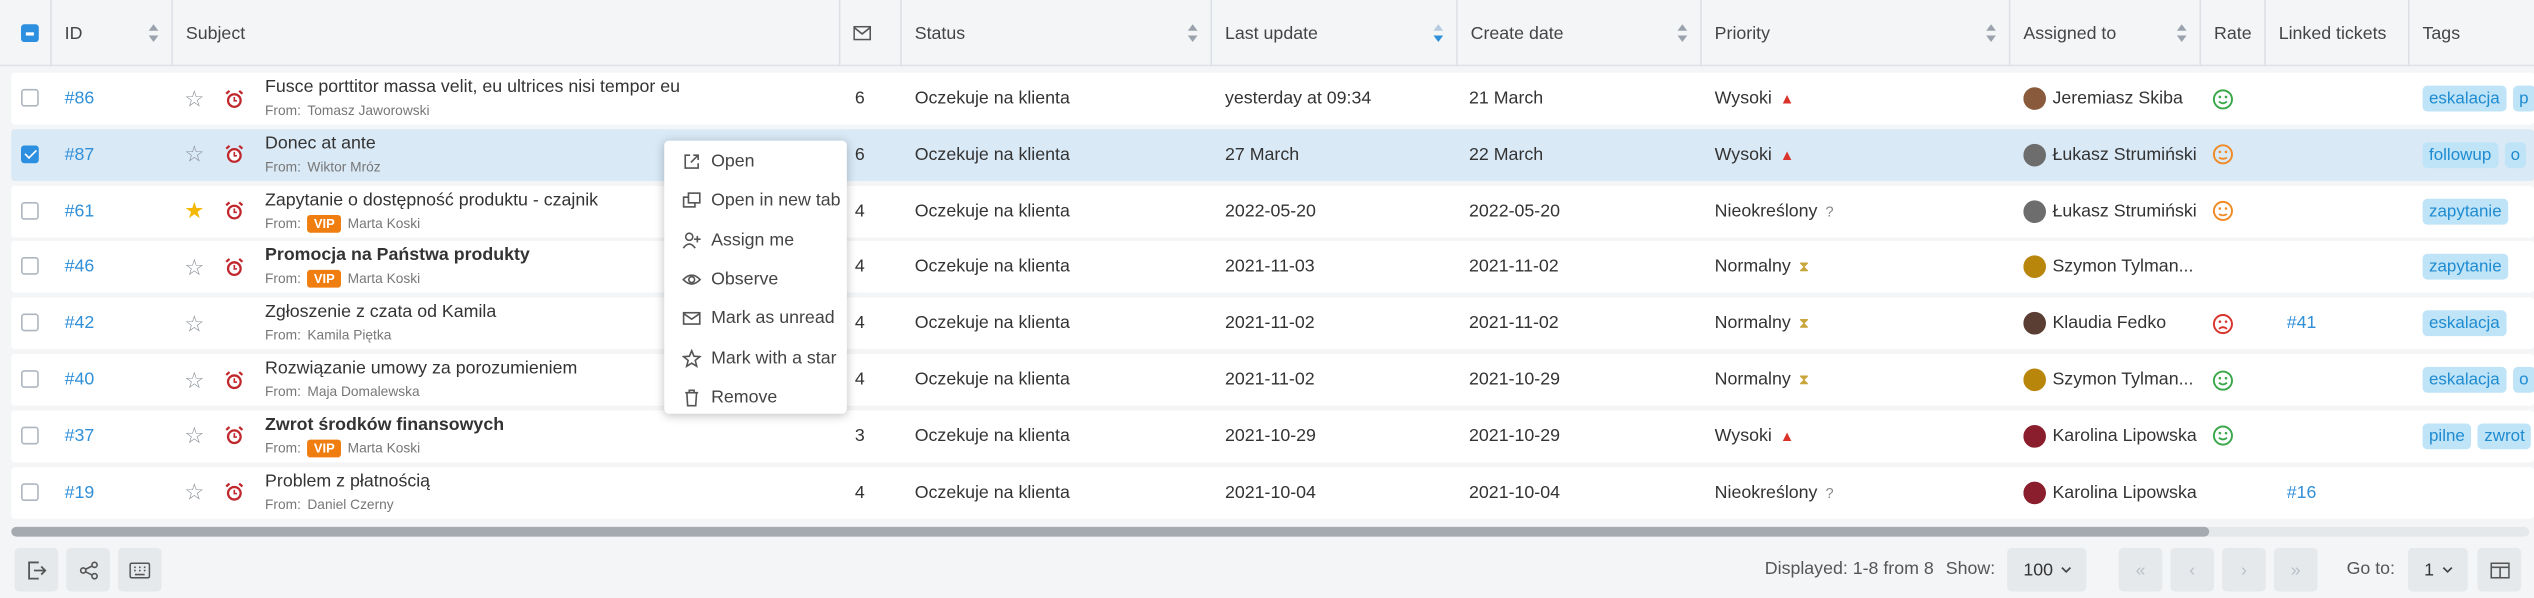 Image resolution: width=2534 pixels, height=598 pixels. I want to click on ticket-id-link: #86, so click(80, 98).